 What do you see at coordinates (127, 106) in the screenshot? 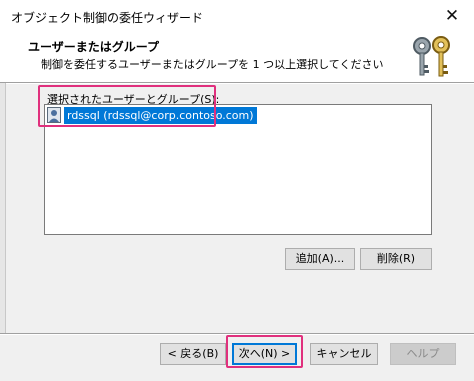
I see `highlight-annotation-list` at bounding box center [127, 106].